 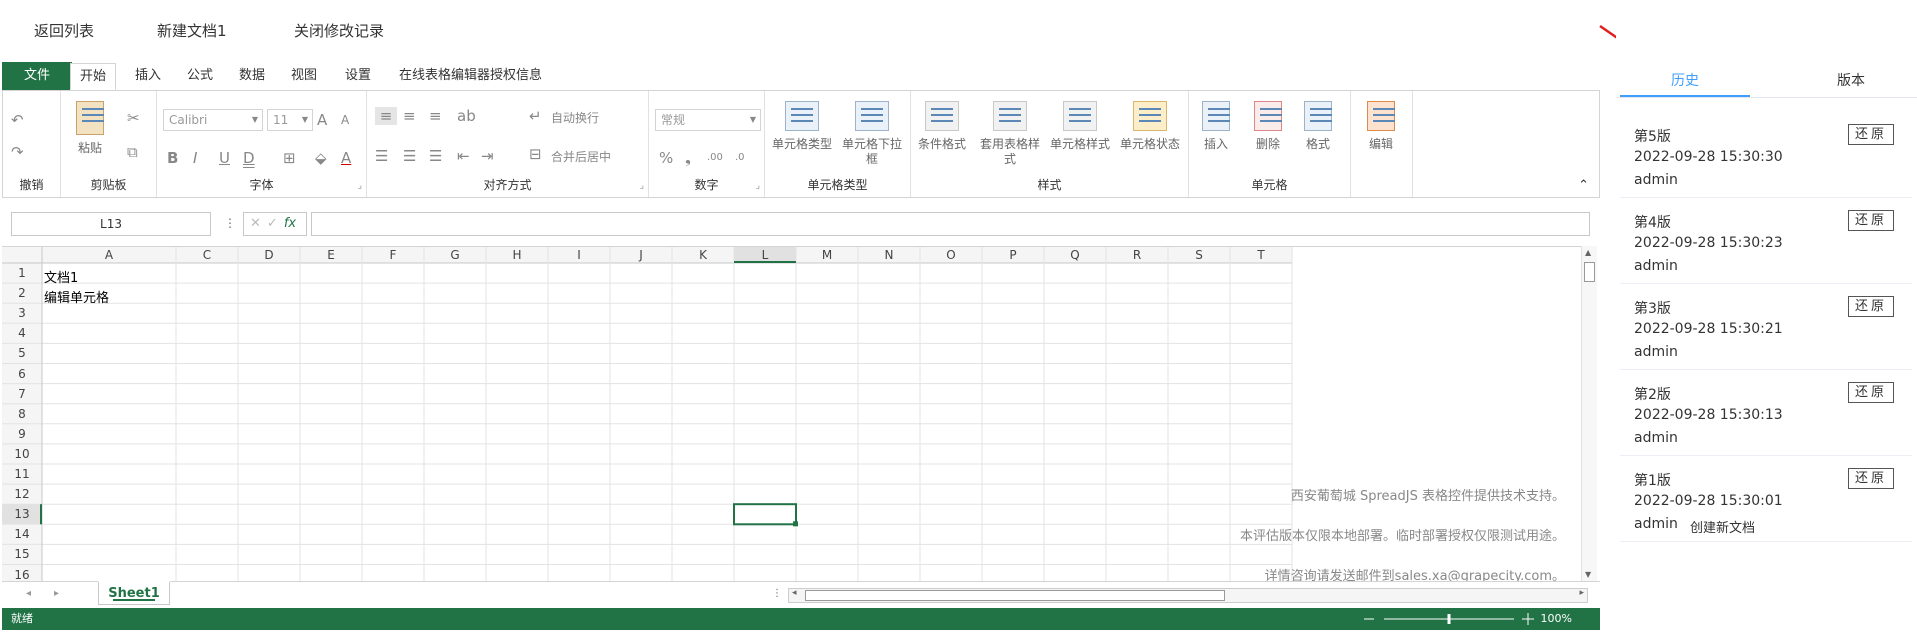 What do you see at coordinates (224, 158) in the screenshot?
I see `underline-icon: U` at bounding box center [224, 158].